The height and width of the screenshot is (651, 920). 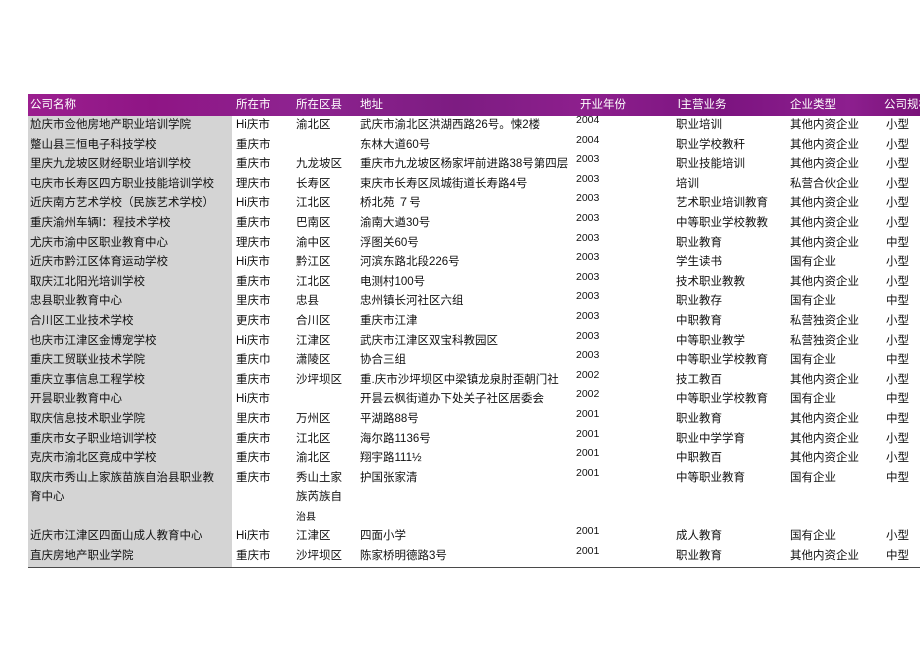 What do you see at coordinates (262, 105) in the screenshot?
I see `column-header-city: 所在市` at bounding box center [262, 105].